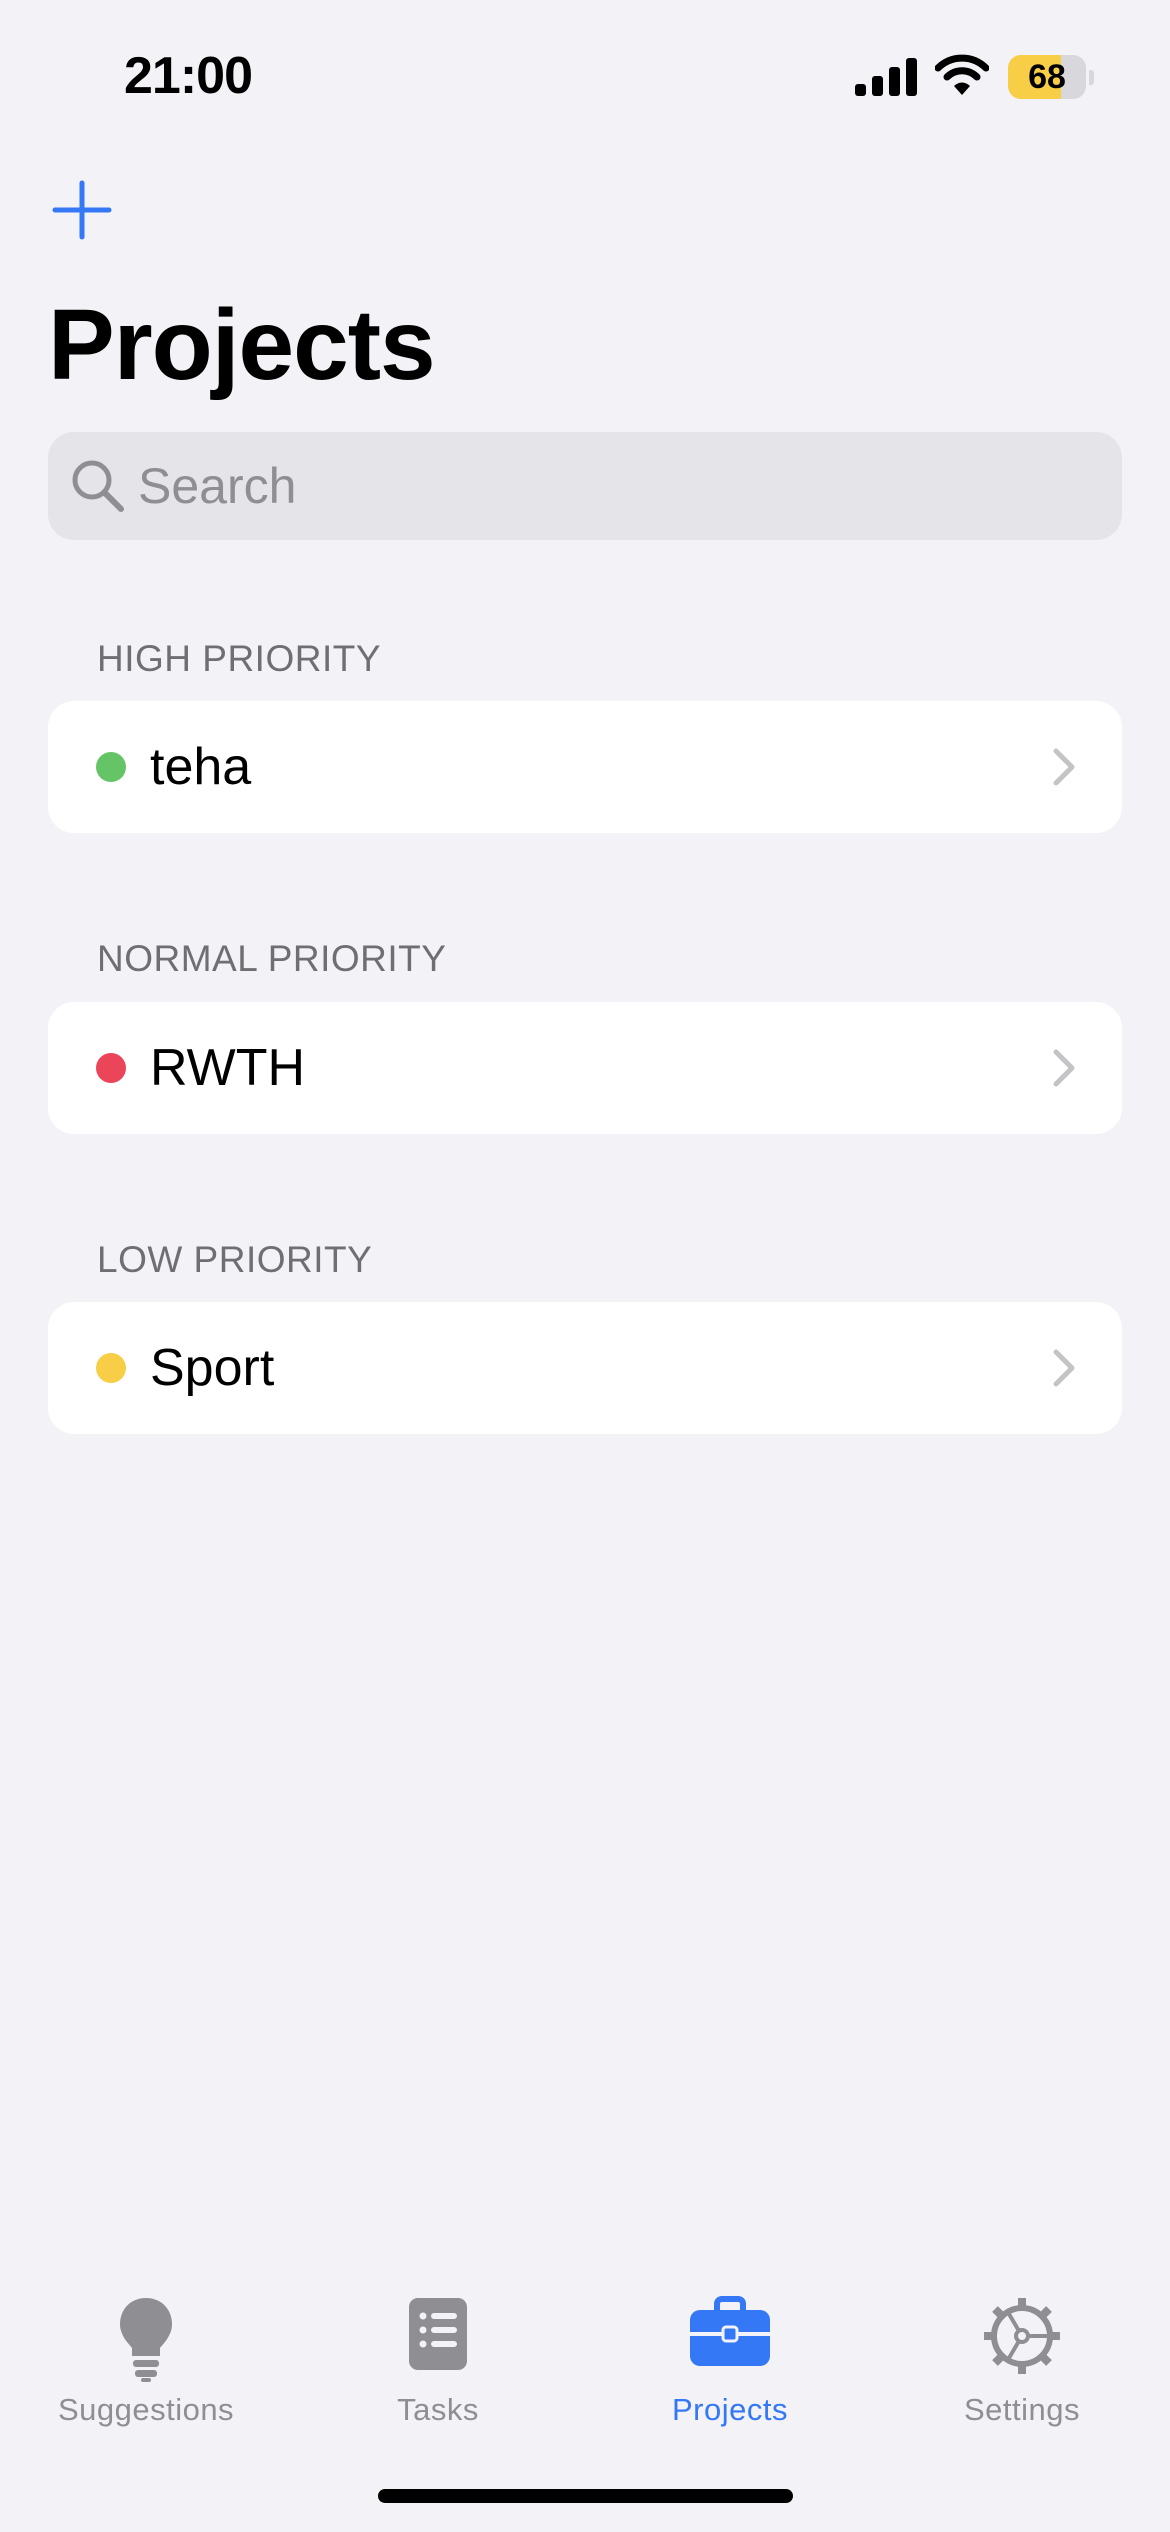  I want to click on battery-level: 68, so click(1047, 76).